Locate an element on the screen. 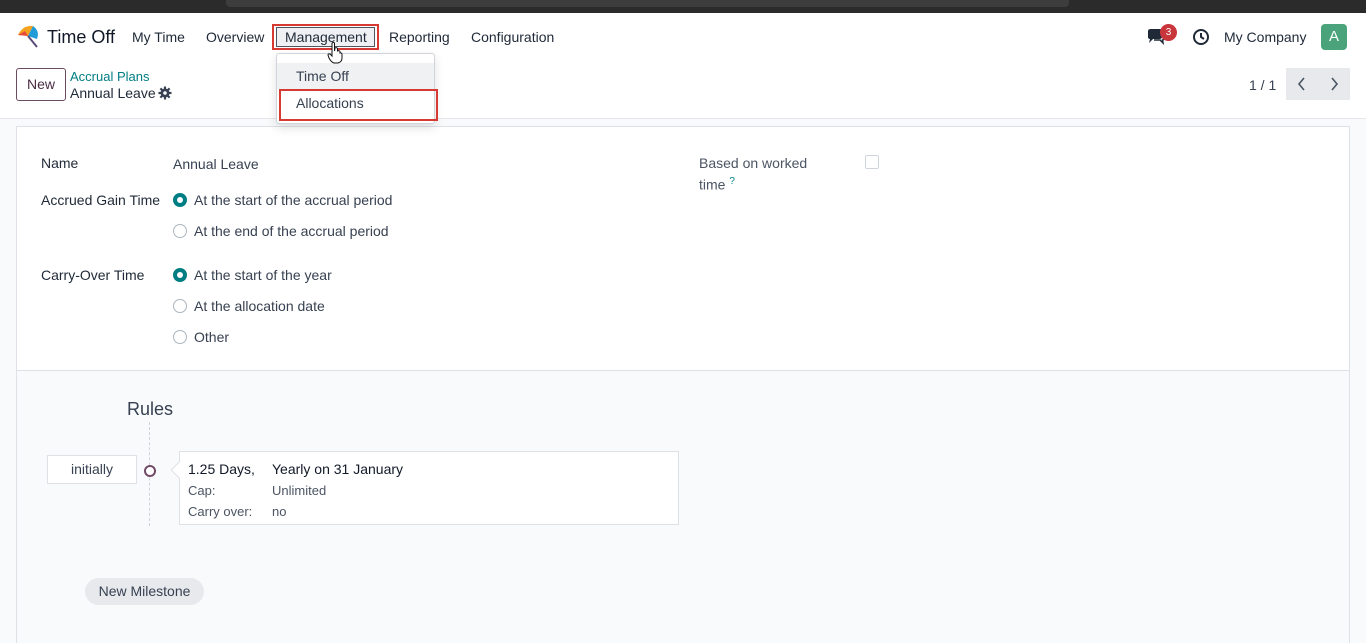 This screenshot has height=643, width=1366. radio-carry-start-year-label: At the start of the year is located at coordinates (263, 275).